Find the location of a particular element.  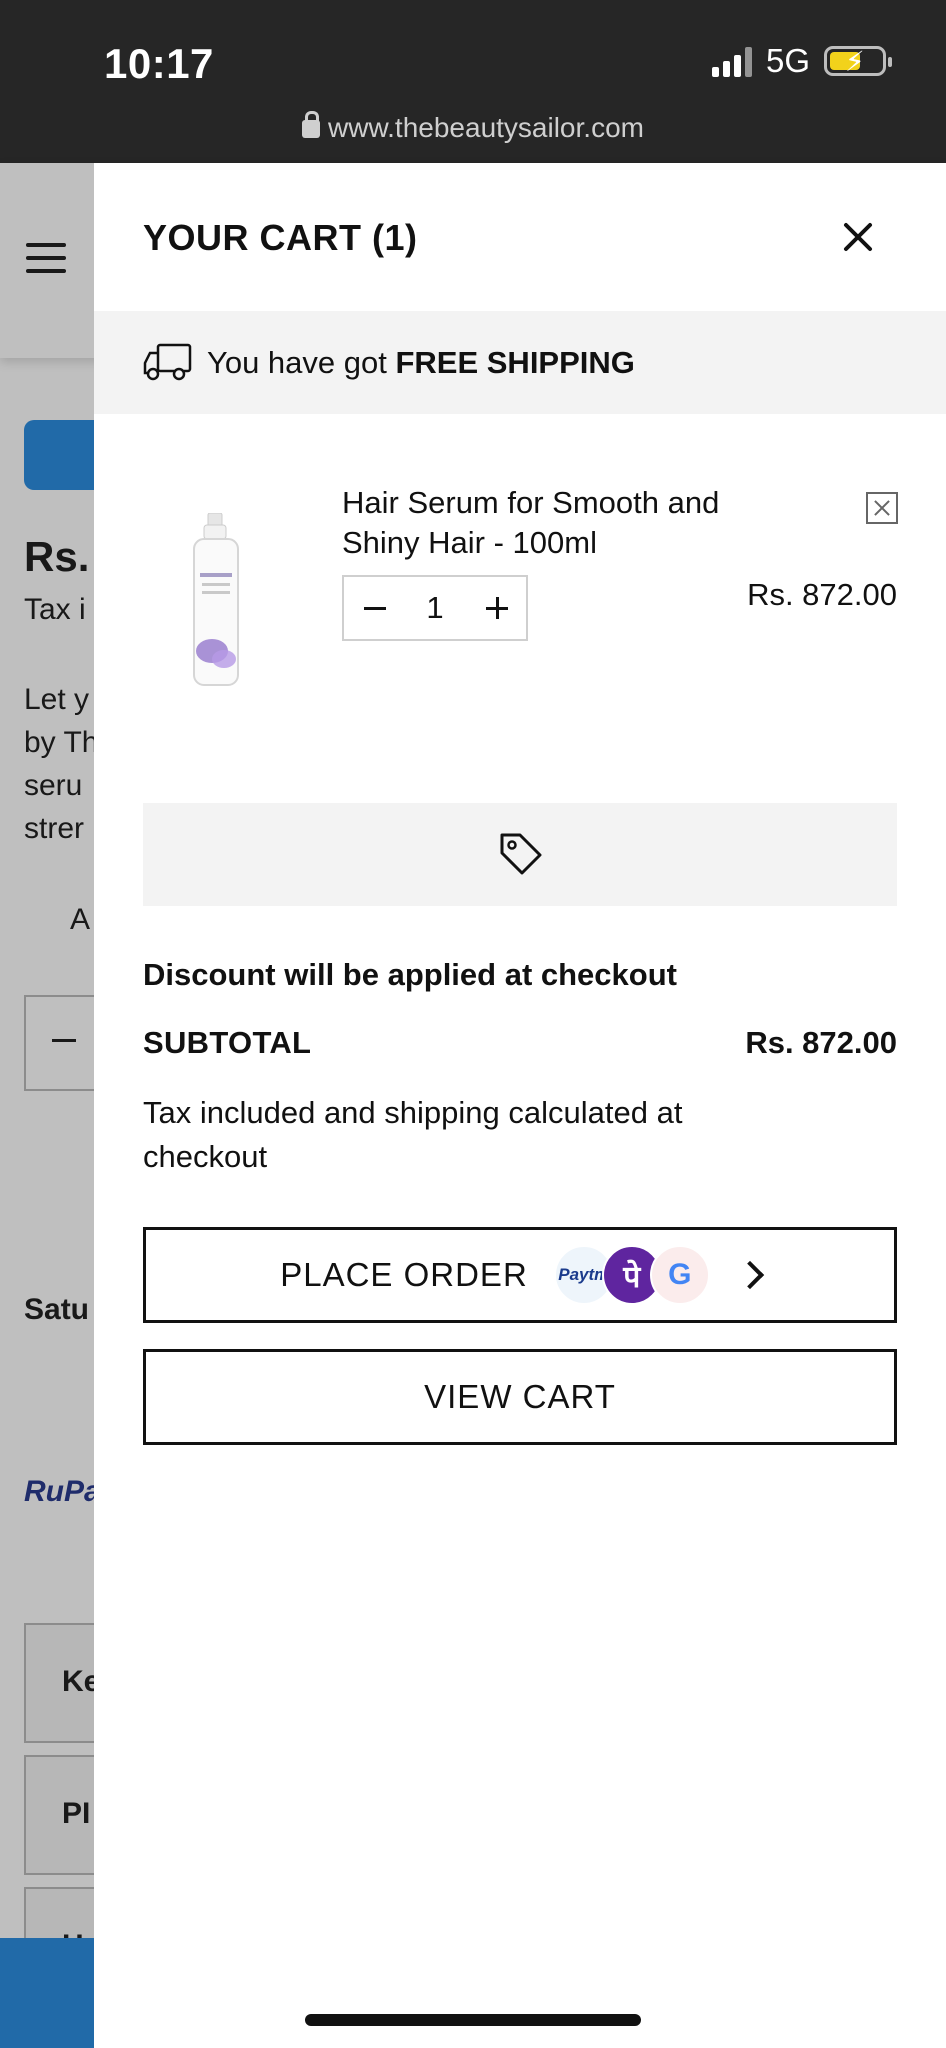

truck-icon is located at coordinates (167, 361).